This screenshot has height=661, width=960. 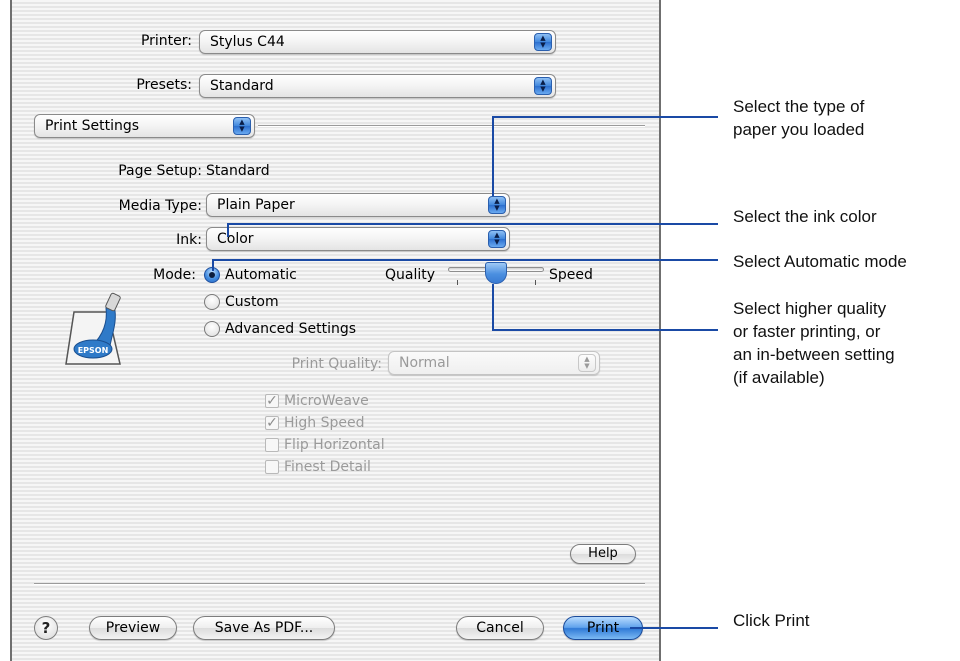 What do you see at coordinates (358, 205) in the screenshot?
I see `media-type-popup: Plain Paper ▲ ▼` at bounding box center [358, 205].